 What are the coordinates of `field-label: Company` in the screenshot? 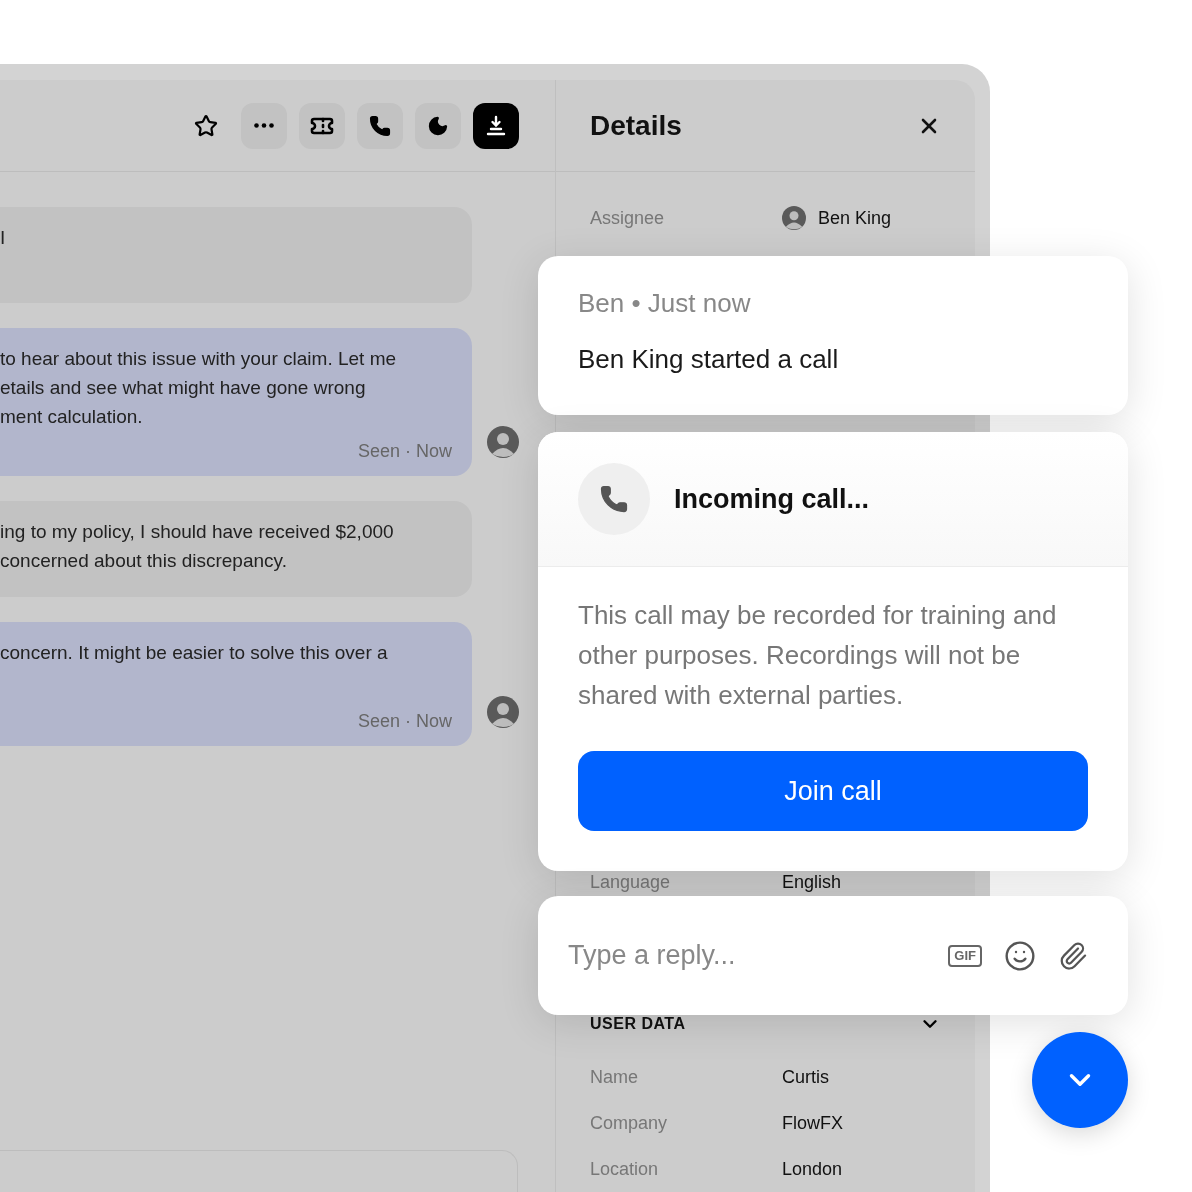 It's located at (629, 1123).